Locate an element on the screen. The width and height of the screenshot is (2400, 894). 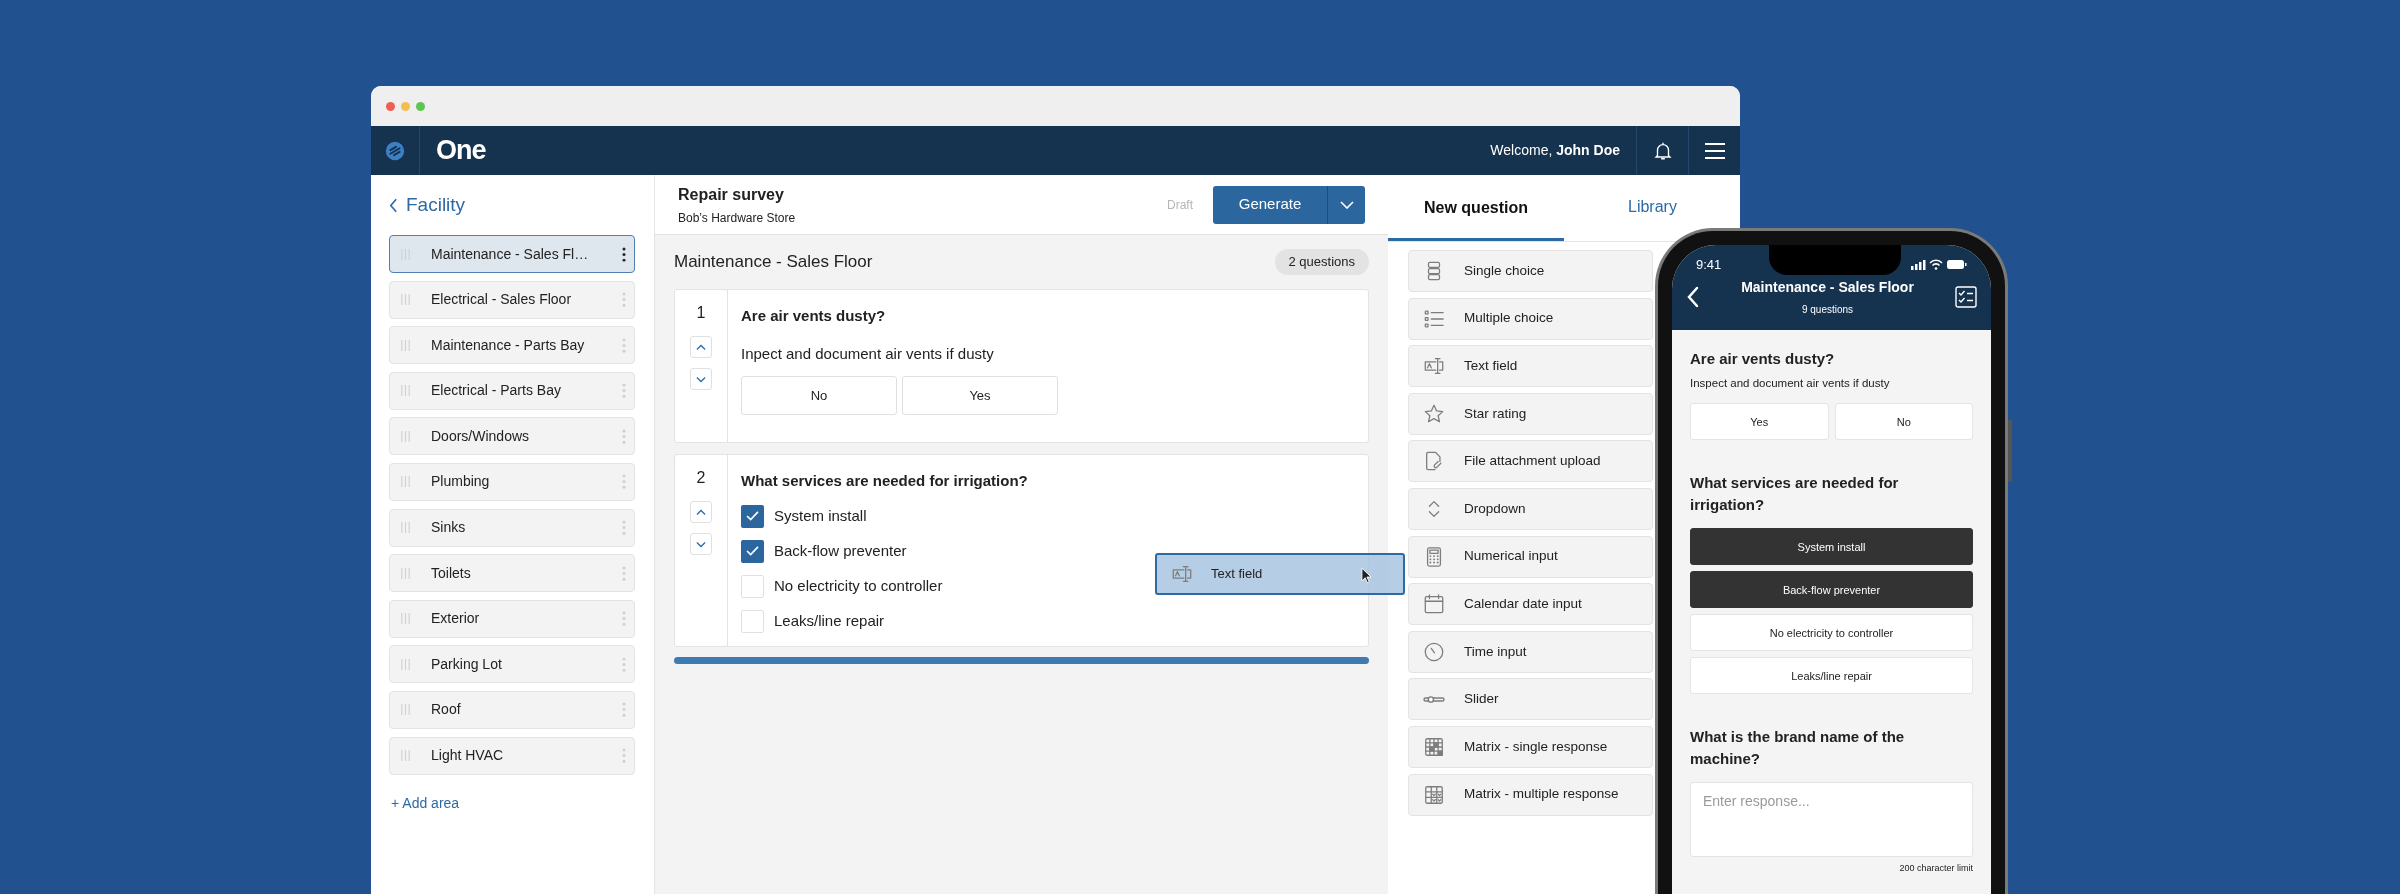
tab: New question is located at coordinates (1476, 208).